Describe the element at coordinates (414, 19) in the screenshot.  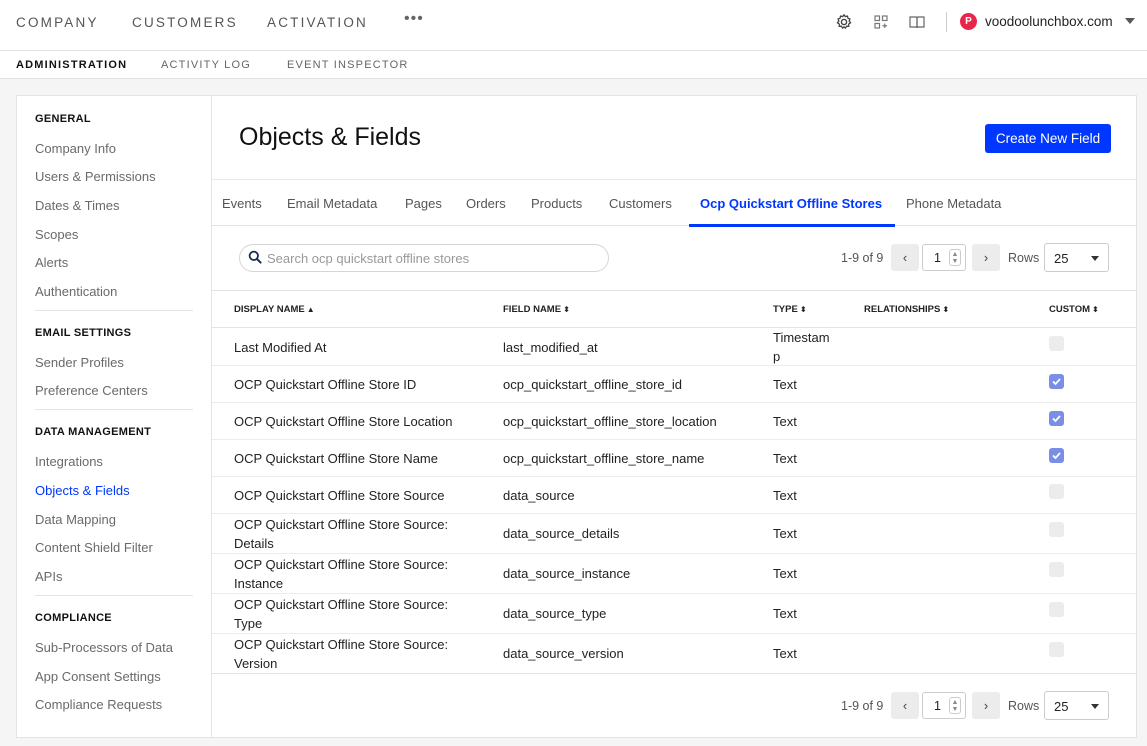
I see `more-menu-icon: •••` at that location.